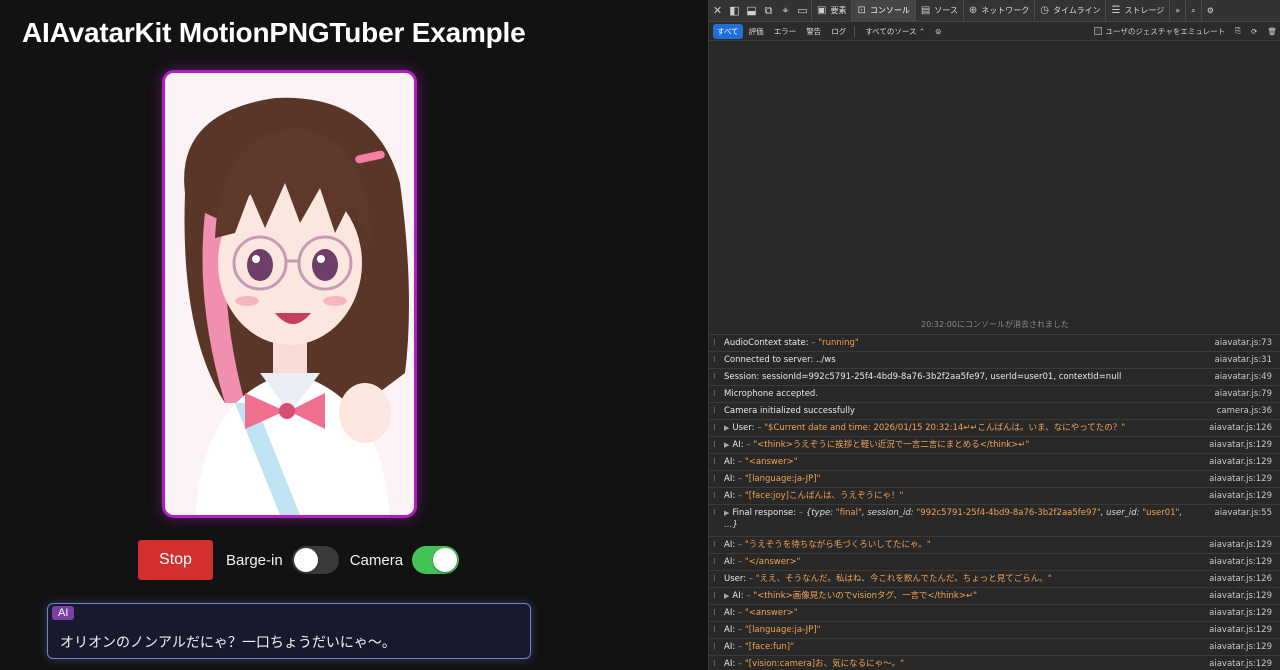  I want to click on device-mode-icon: ▭, so click(802, 10).